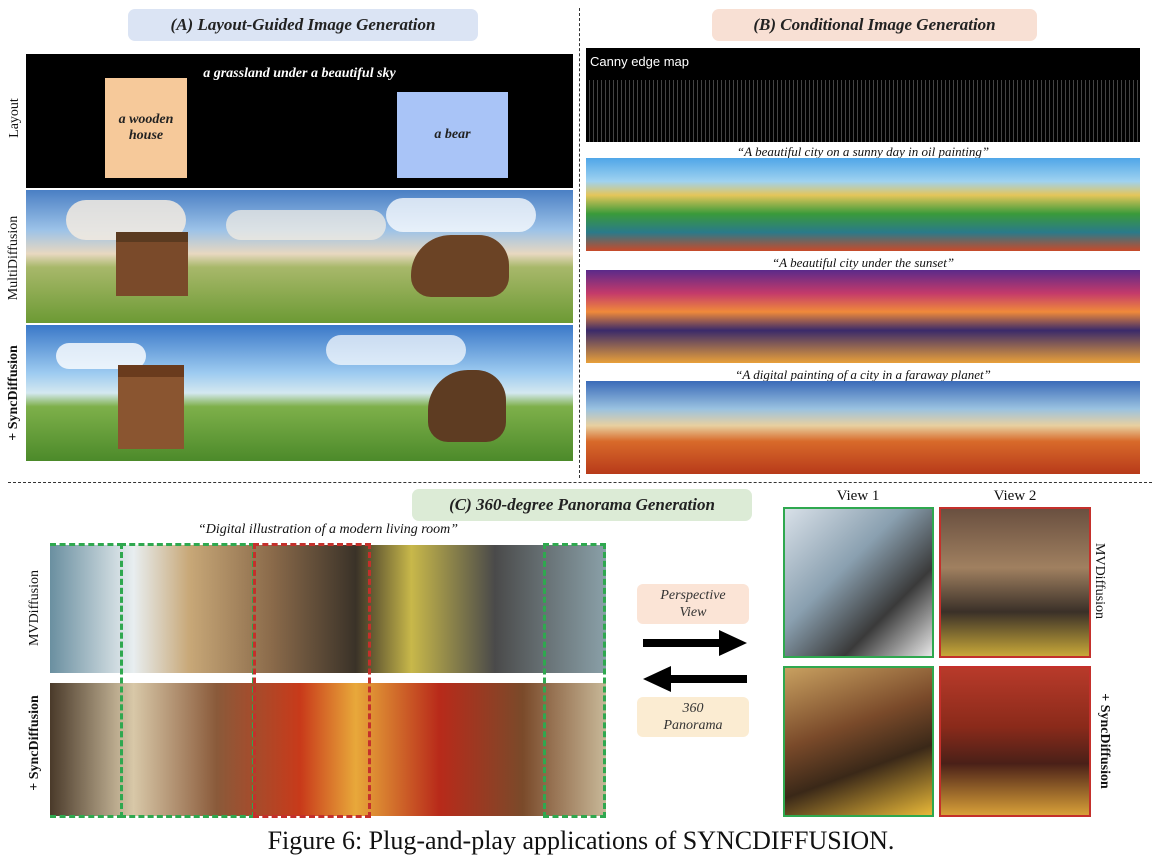 The width and height of the screenshot is (1162, 866). What do you see at coordinates (312, 680) in the screenshot?
I see `view-frame-red` at bounding box center [312, 680].